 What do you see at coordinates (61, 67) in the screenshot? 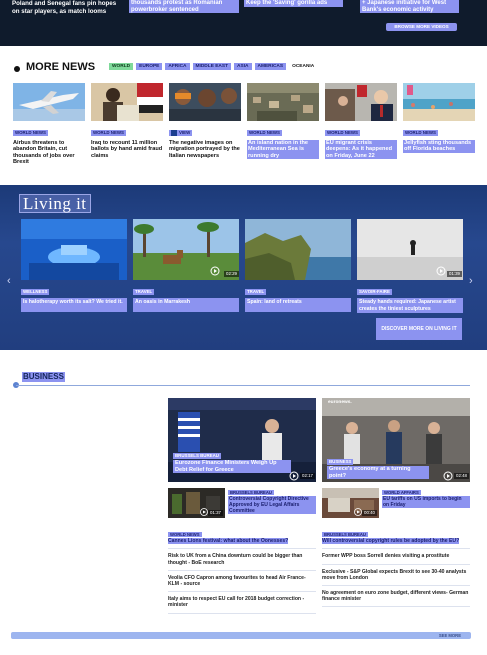
I see `more-news-title: MORE NEWS` at bounding box center [61, 67].